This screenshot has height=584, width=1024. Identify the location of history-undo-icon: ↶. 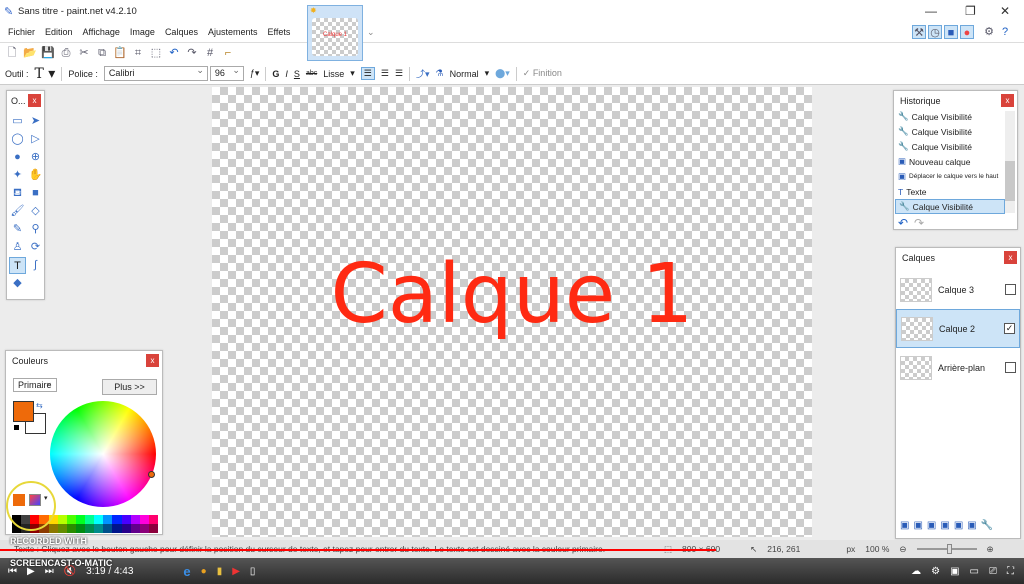
(903, 223).